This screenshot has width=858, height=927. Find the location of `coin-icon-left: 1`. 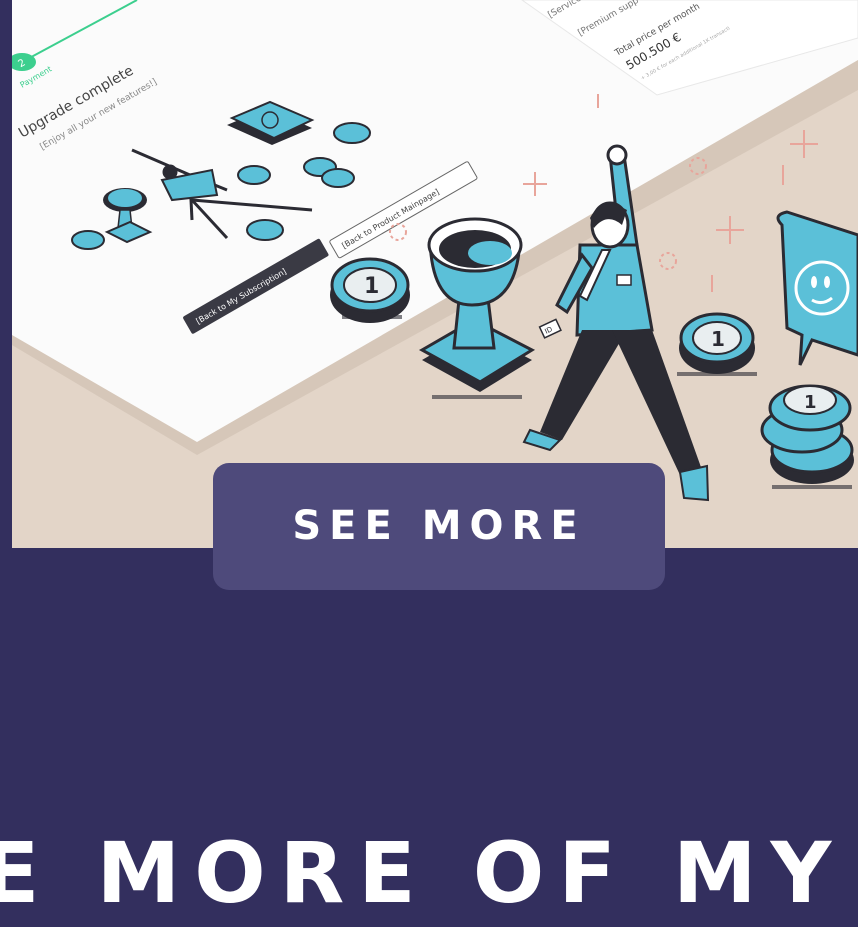

coin-icon-left: 1 is located at coordinates (370, 290).